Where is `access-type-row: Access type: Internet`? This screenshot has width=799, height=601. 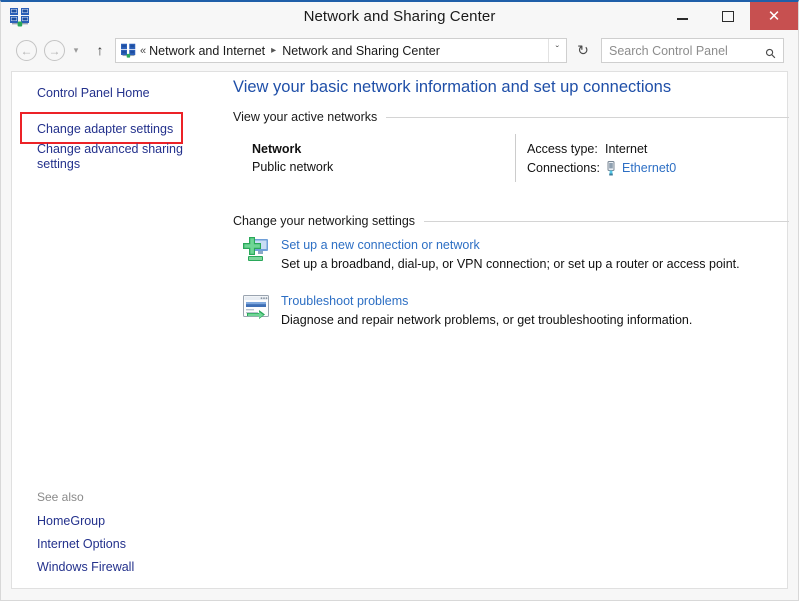 access-type-row: Access type: Internet is located at coordinates (601, 149).